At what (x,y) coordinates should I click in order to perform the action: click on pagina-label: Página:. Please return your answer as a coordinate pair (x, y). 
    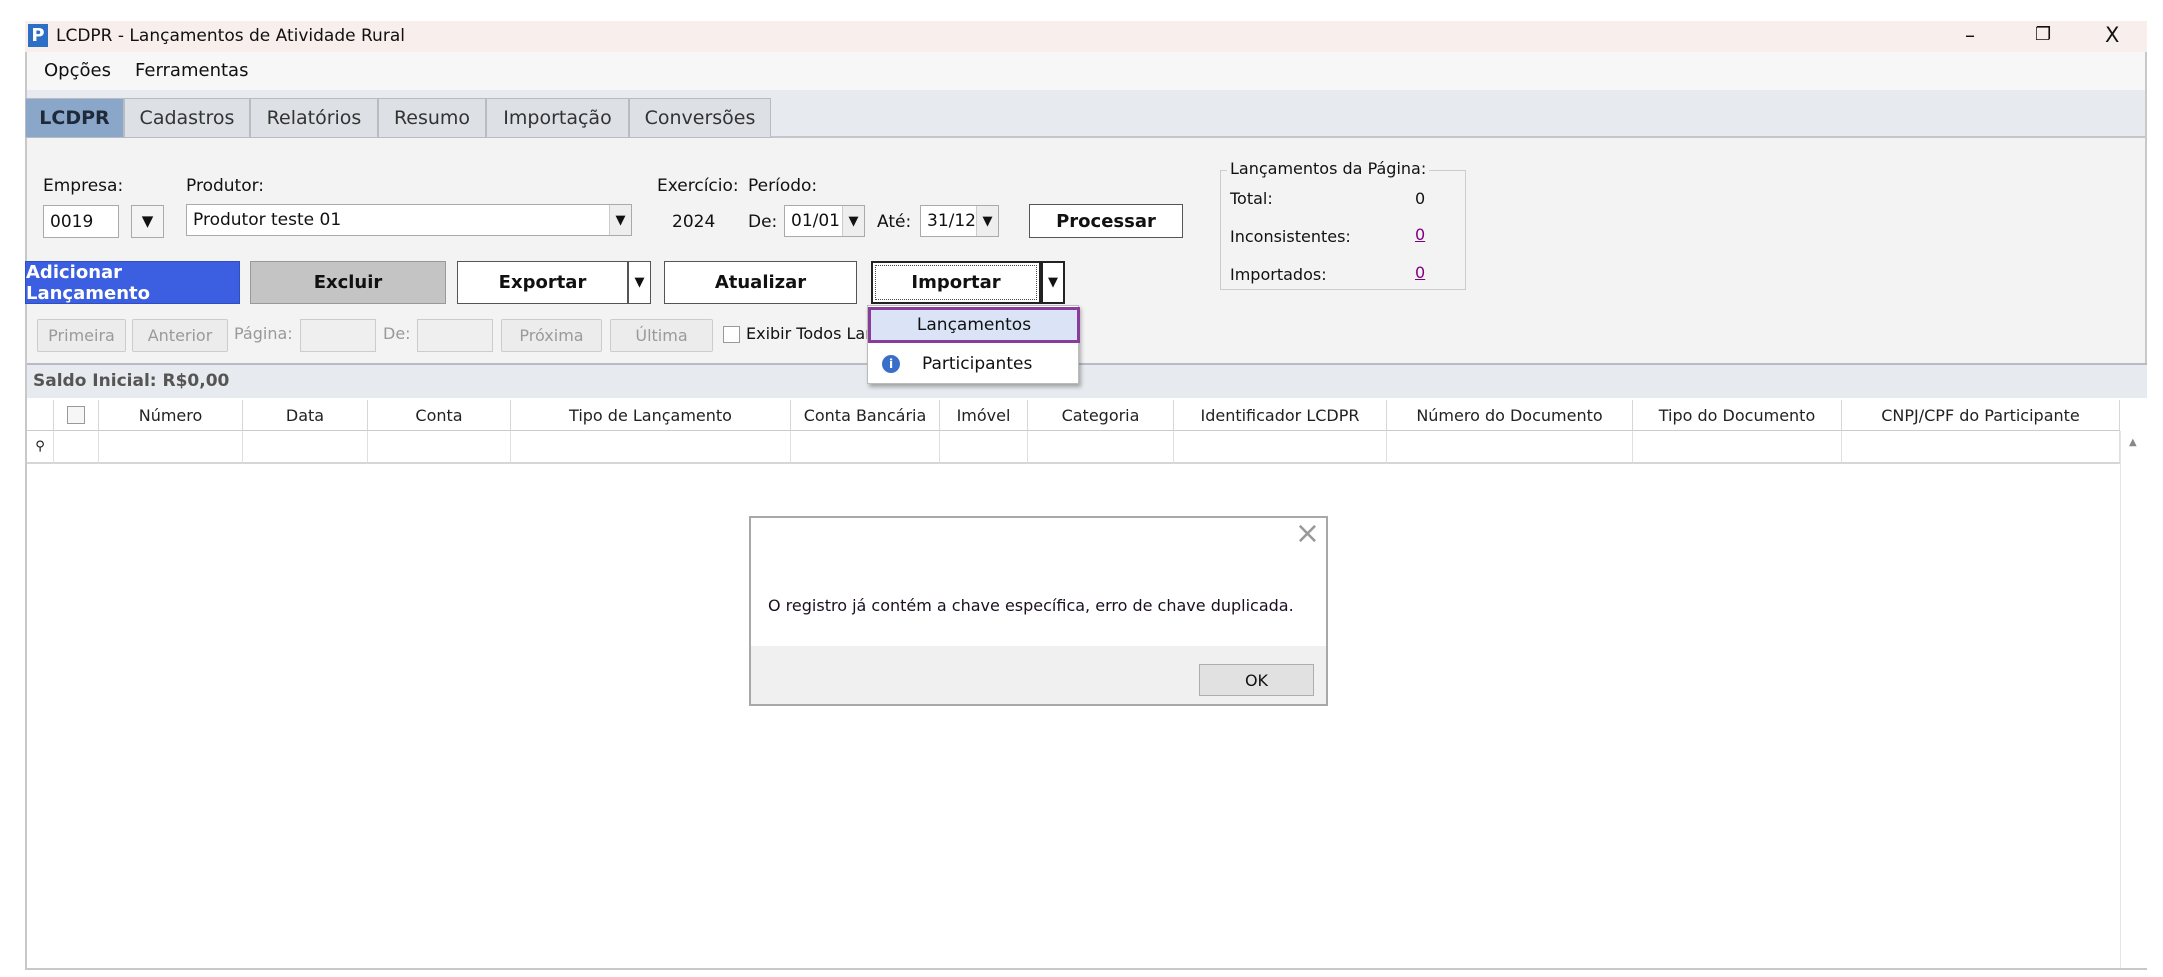
    Looking at the image, I should click on (263, 333).